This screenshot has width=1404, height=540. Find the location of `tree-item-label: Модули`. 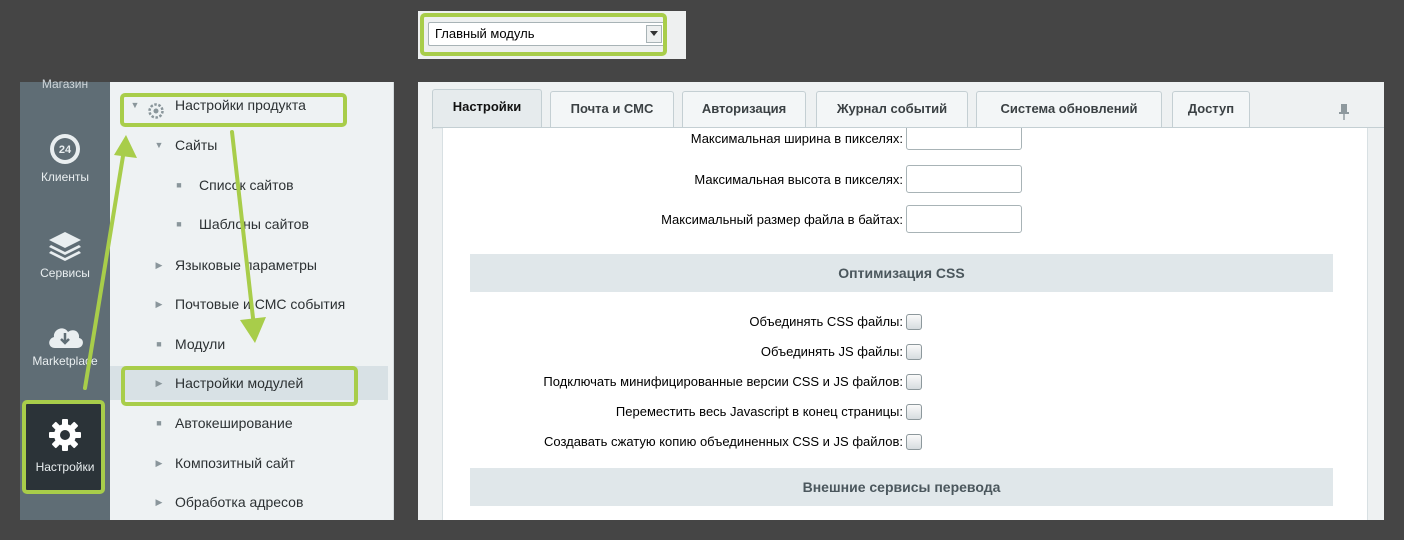

tree-item-label: Модули is located at coordinates (200, 344).